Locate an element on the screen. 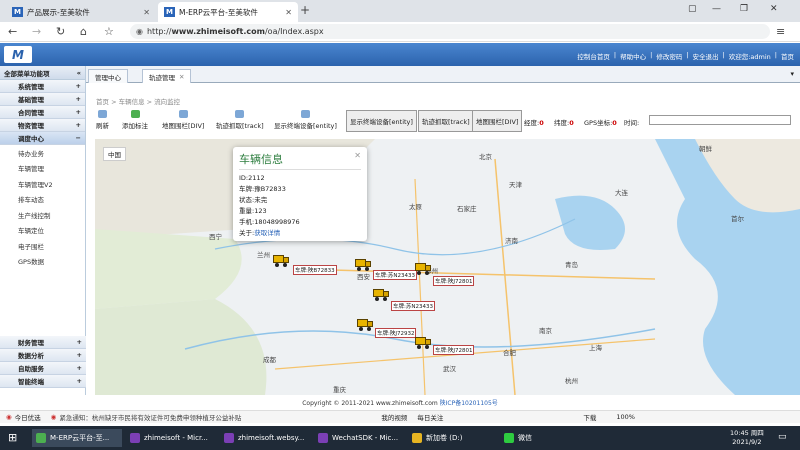 This screenshot has width=800, height=450. track-capture-button: 轨迹抓取[track] is located at coordinates (240, 120).